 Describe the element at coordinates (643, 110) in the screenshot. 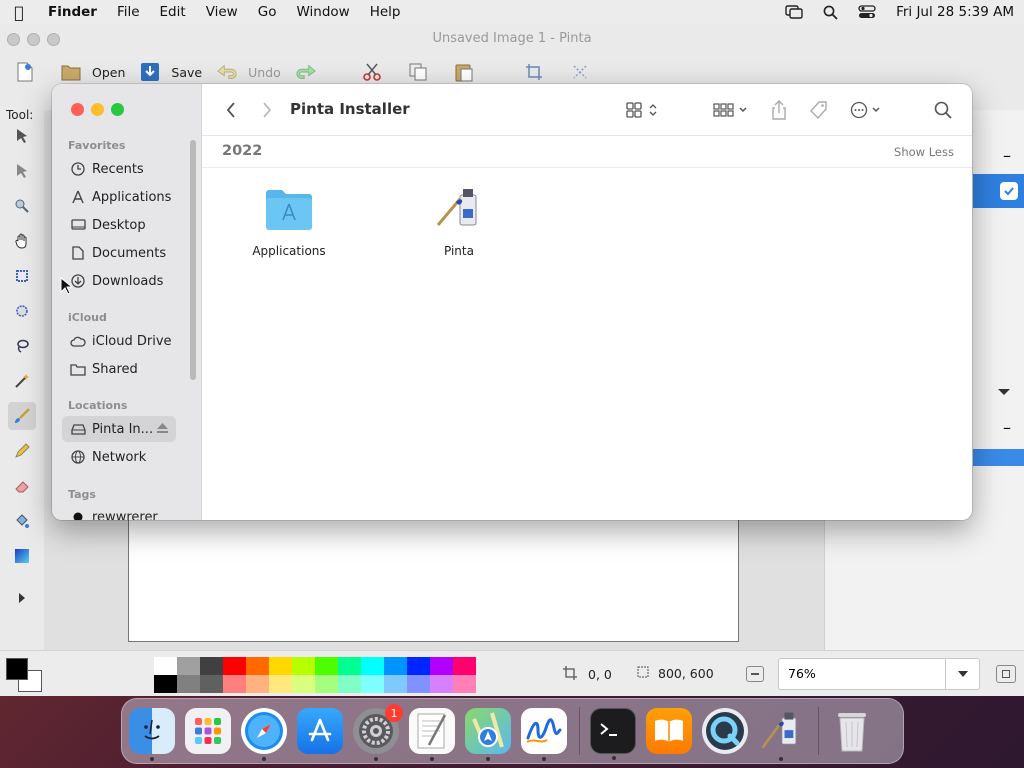

I see `view-grid-icon` at that location.